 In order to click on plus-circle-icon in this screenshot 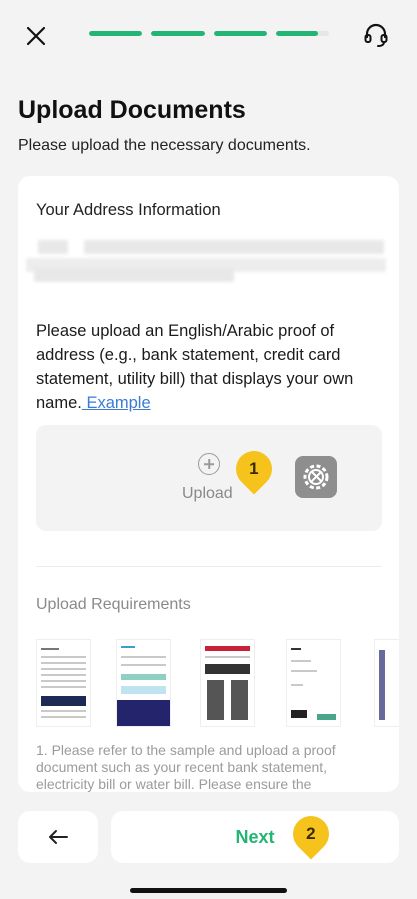, I will do `click(209, 464)`.